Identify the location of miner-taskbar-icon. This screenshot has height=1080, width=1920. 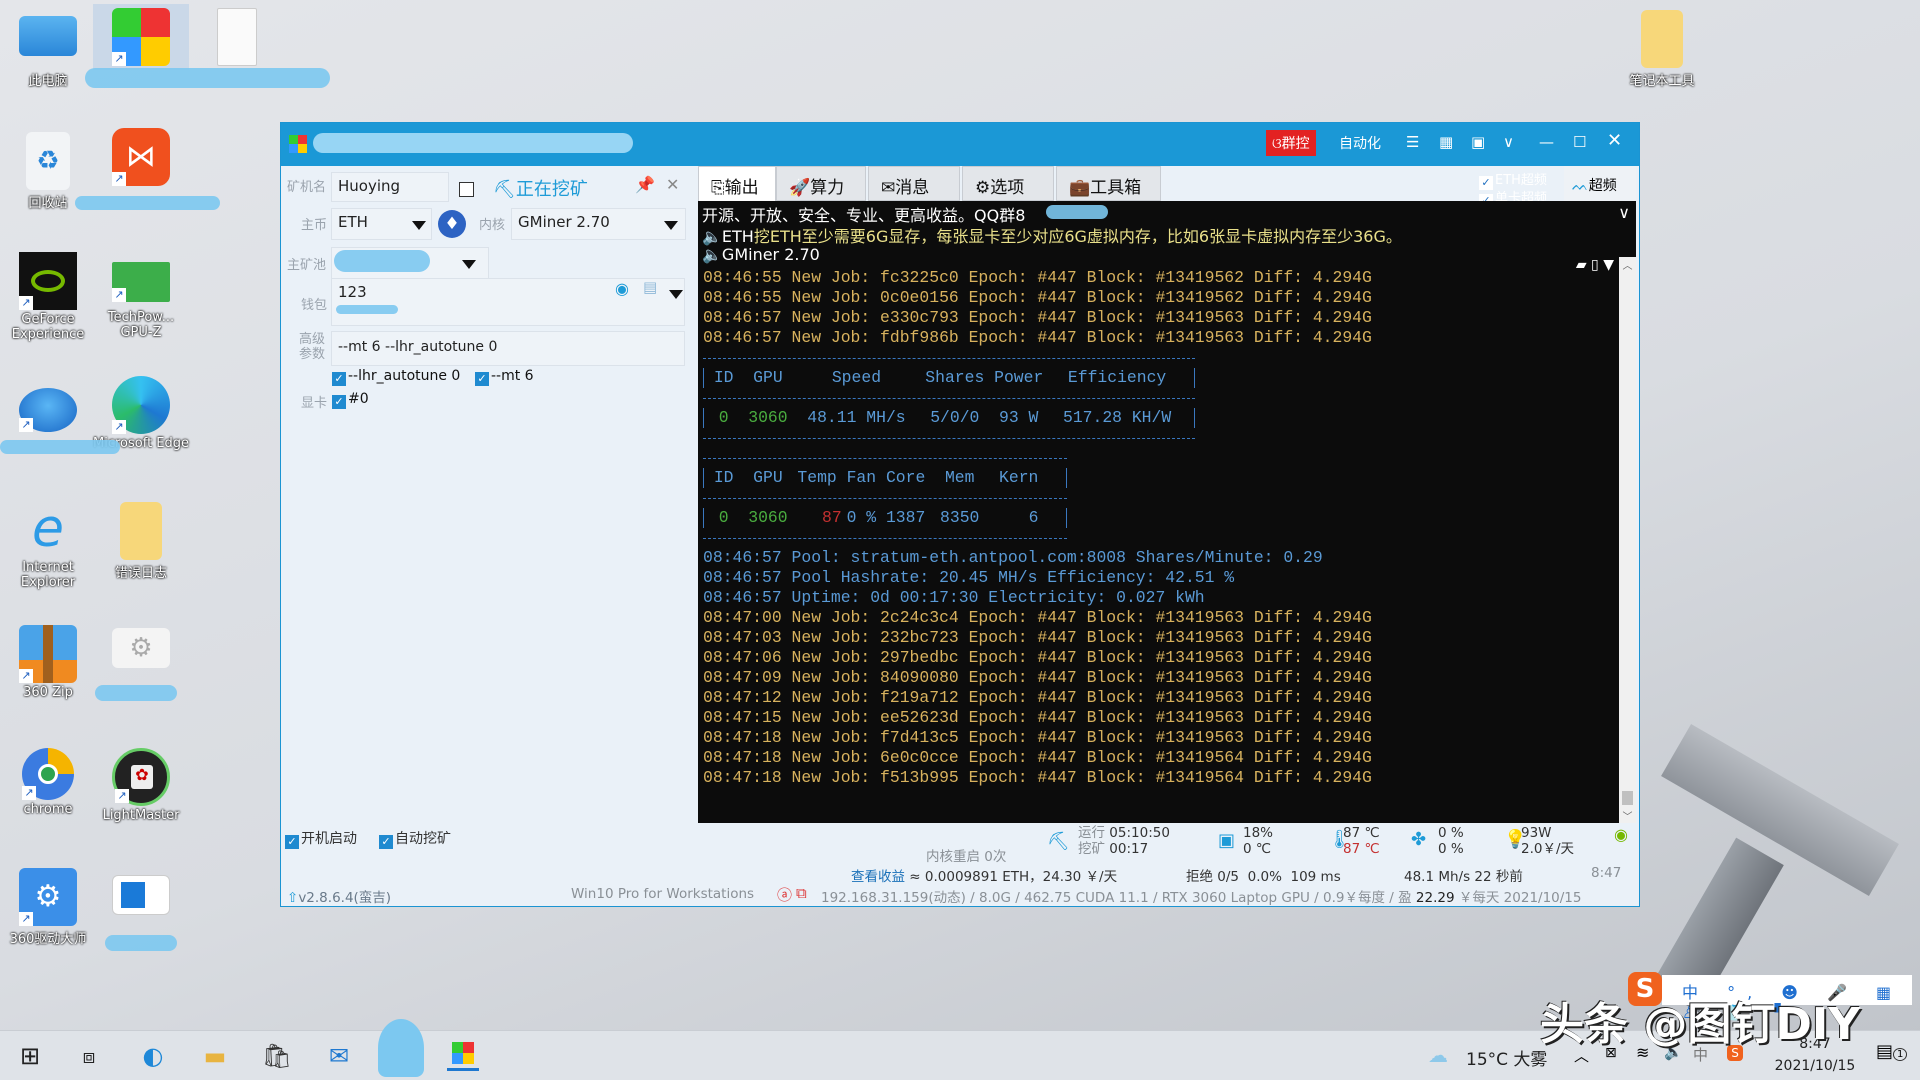
(463, 1056).